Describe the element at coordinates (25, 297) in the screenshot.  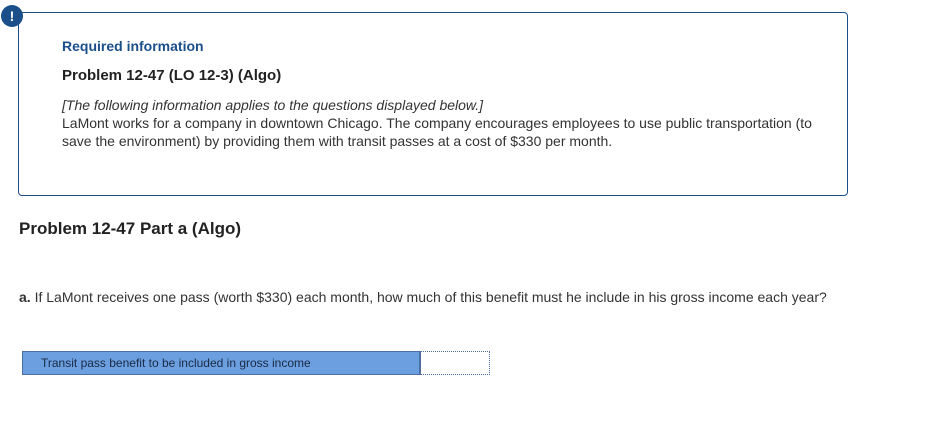
I see `question-letter: a.` at that location.